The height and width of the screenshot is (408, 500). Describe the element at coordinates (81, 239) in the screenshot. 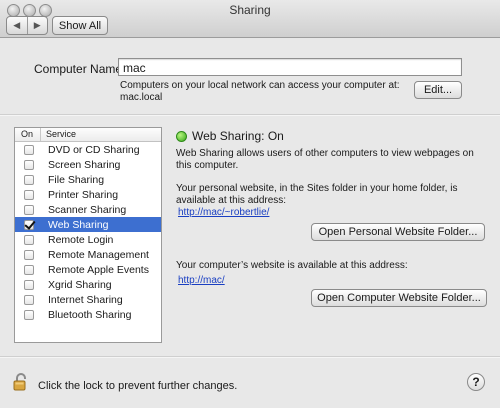

I see `service-label: Remote Login` at that location.